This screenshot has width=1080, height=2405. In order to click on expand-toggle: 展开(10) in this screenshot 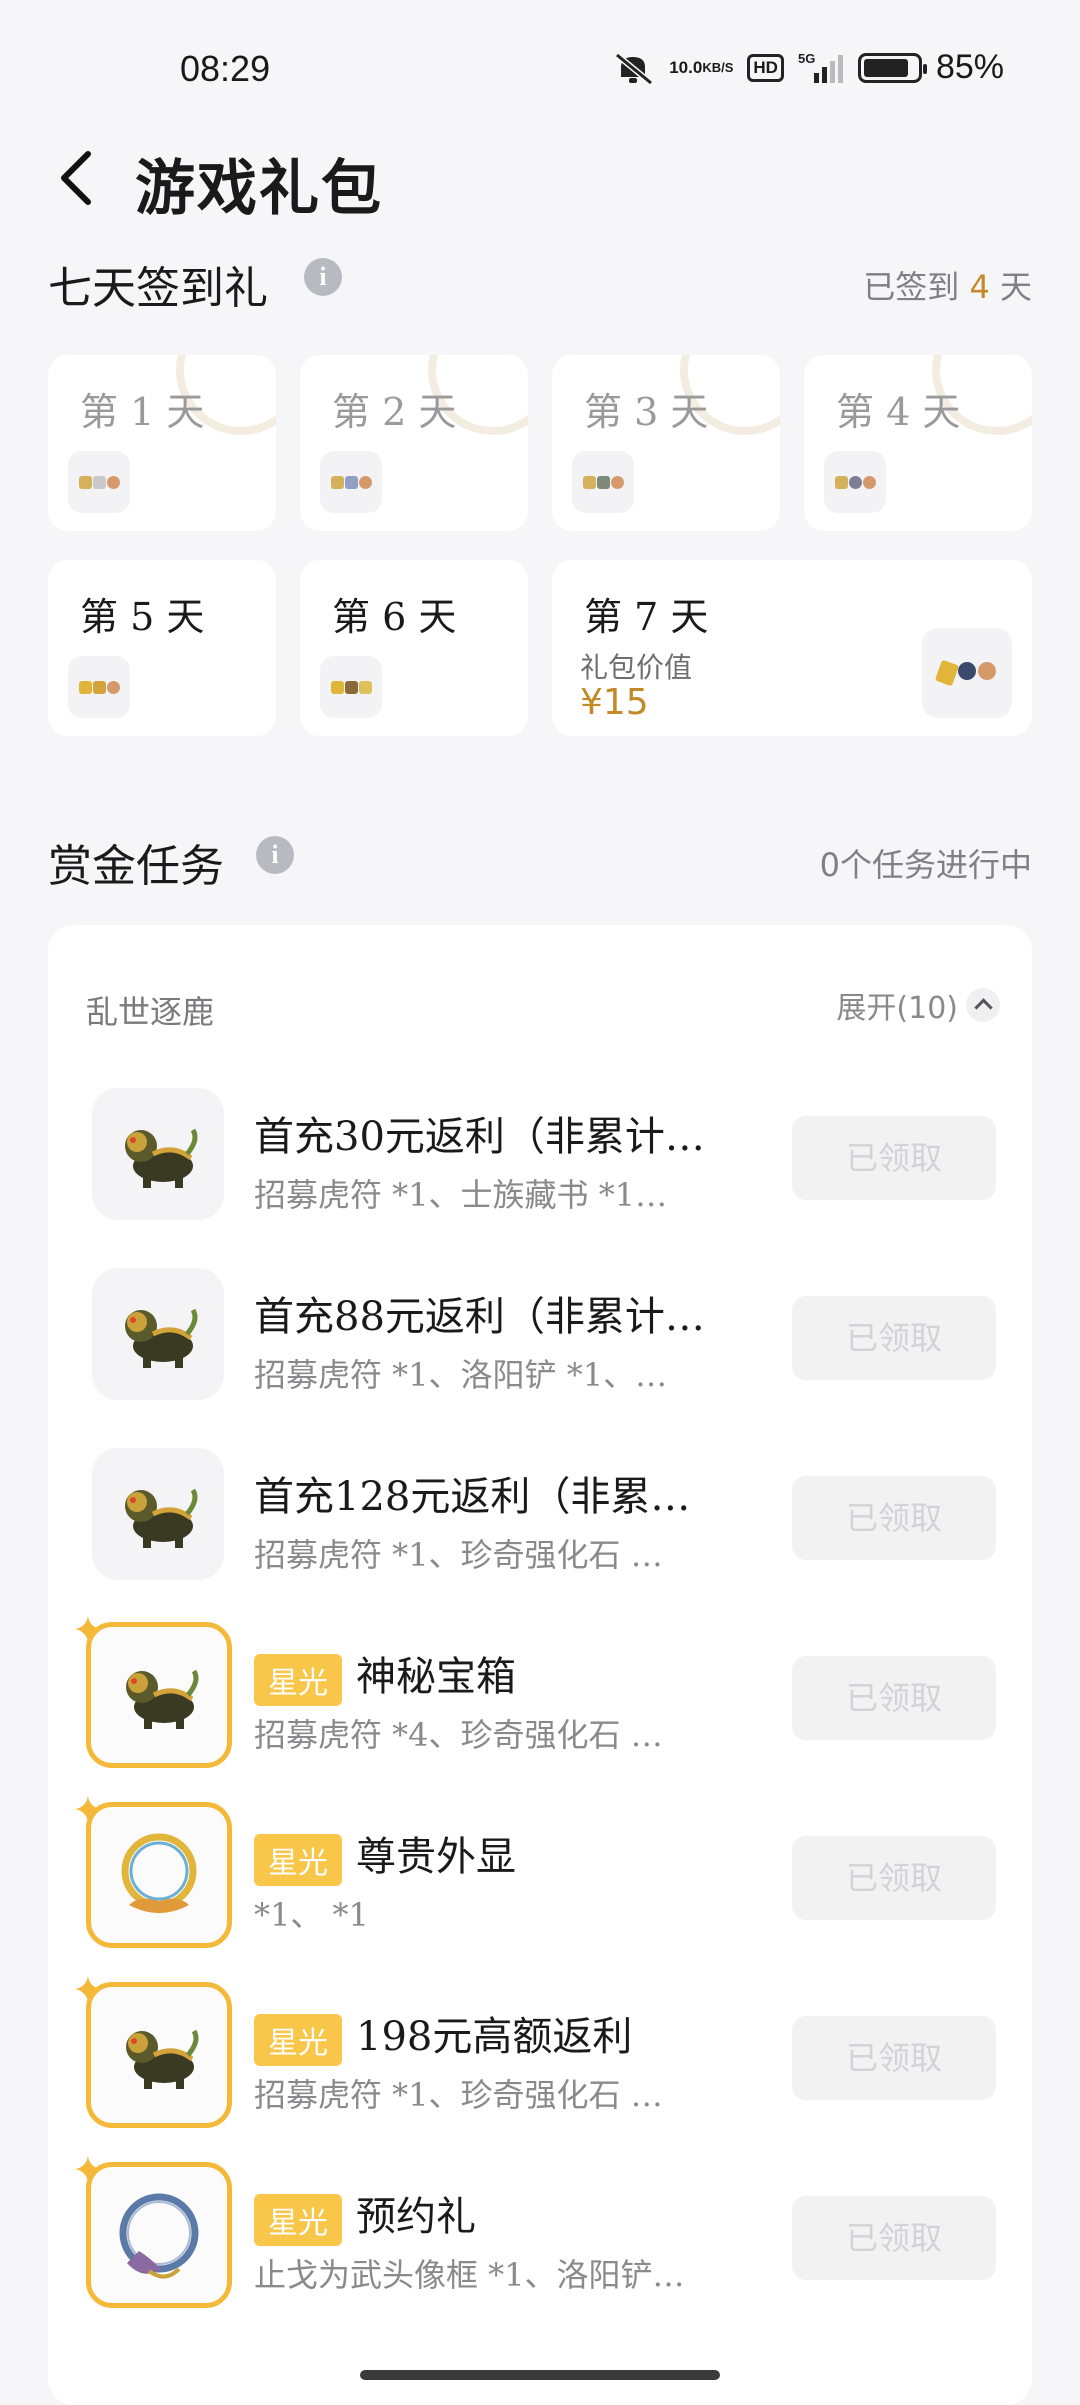, I will do `click(918, 1005)`.